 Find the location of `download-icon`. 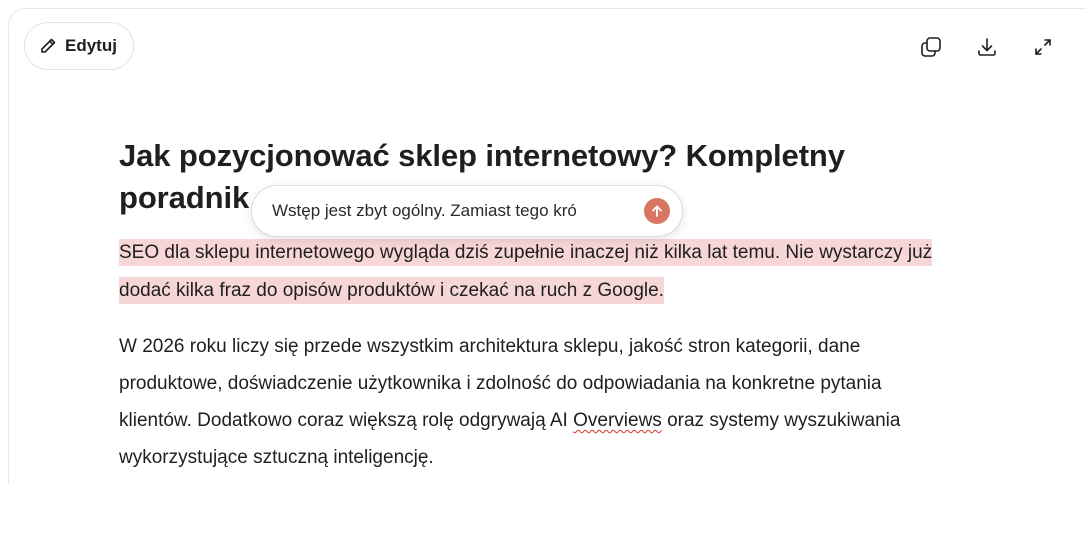

download-icon is located at coordinates (987, 47).